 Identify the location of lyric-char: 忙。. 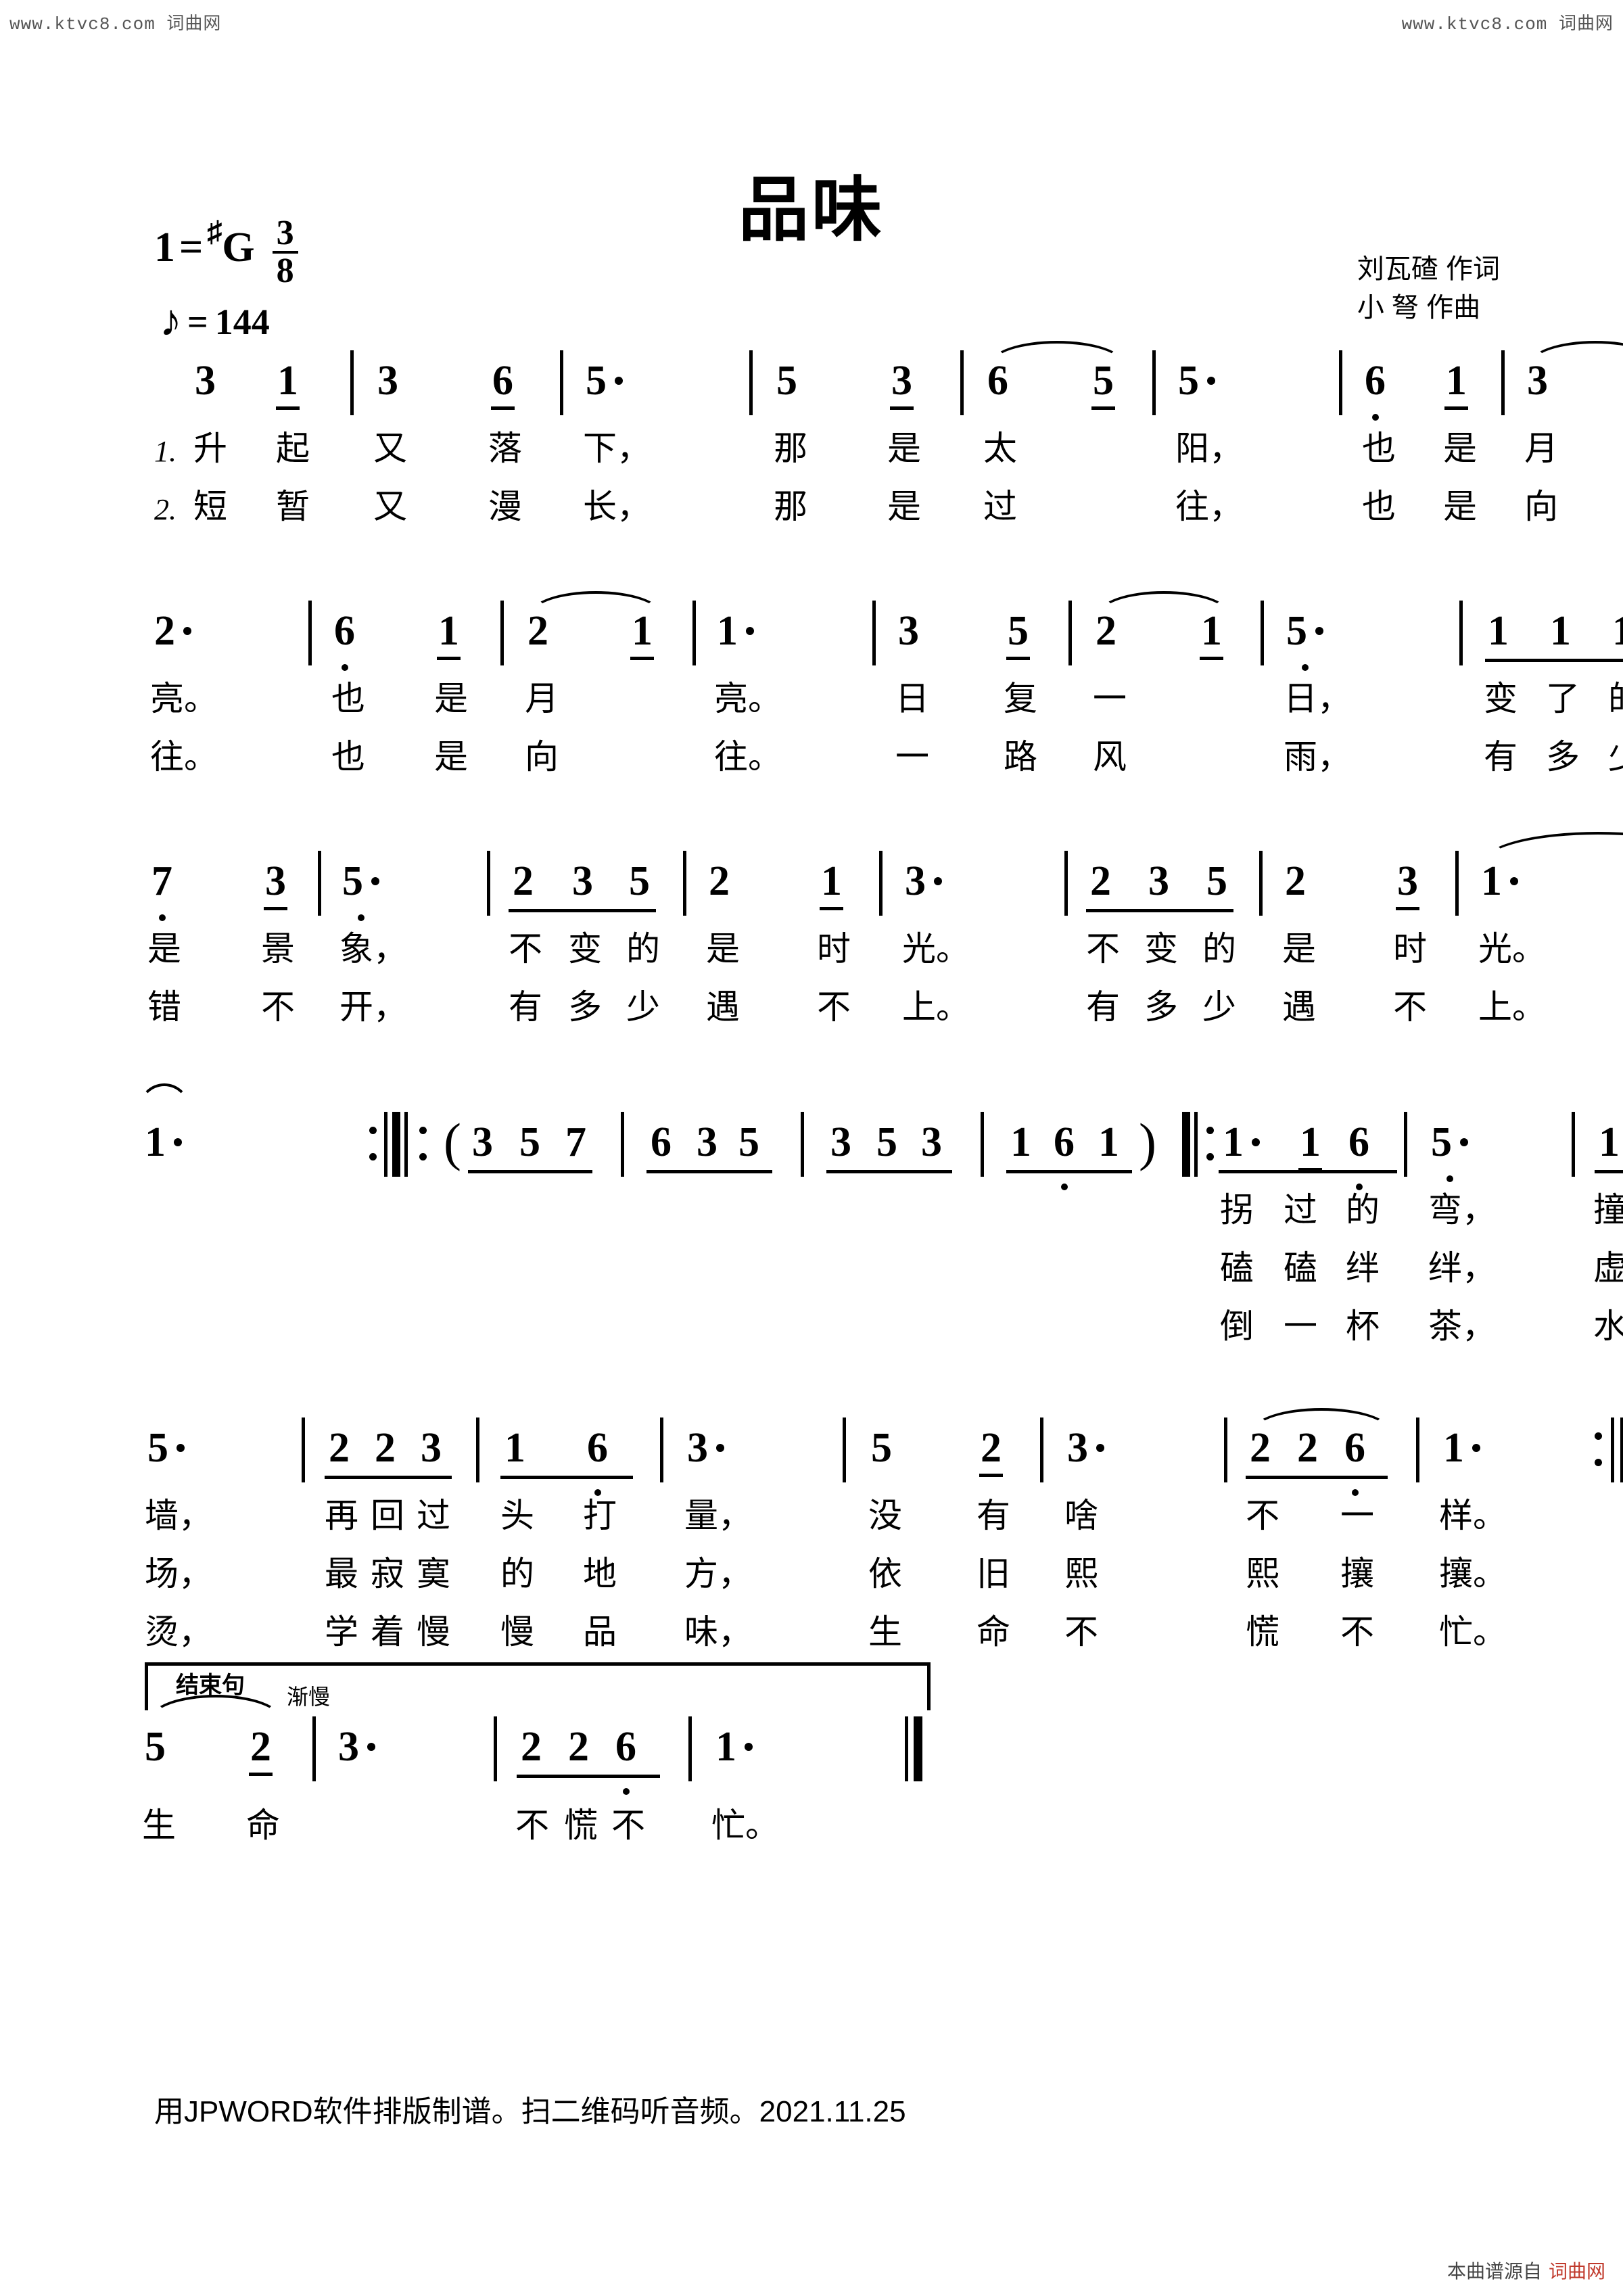
(1473, 1632).